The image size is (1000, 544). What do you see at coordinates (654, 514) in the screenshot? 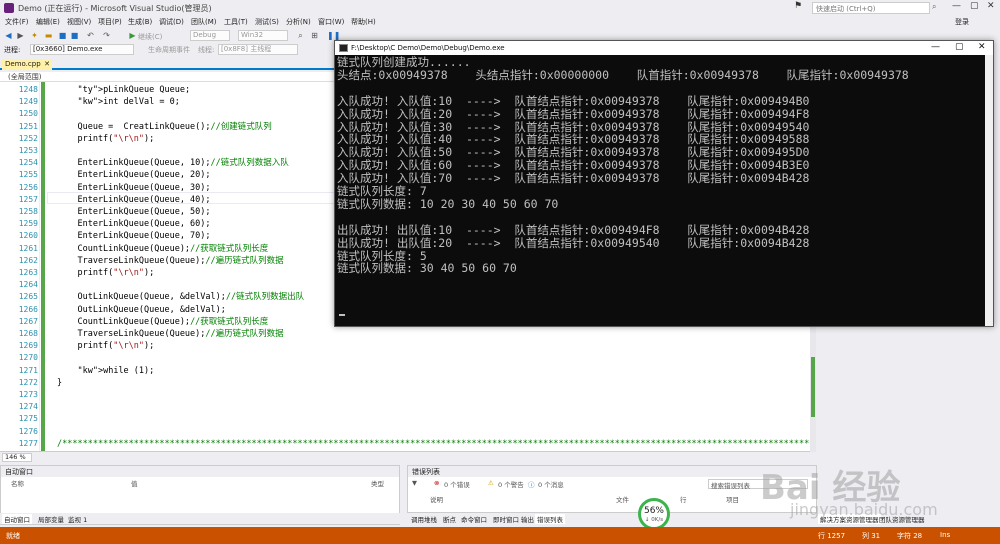
I see `network-speed-widget: 56% ↓ 0K/s` at bounding box center [654, 514].